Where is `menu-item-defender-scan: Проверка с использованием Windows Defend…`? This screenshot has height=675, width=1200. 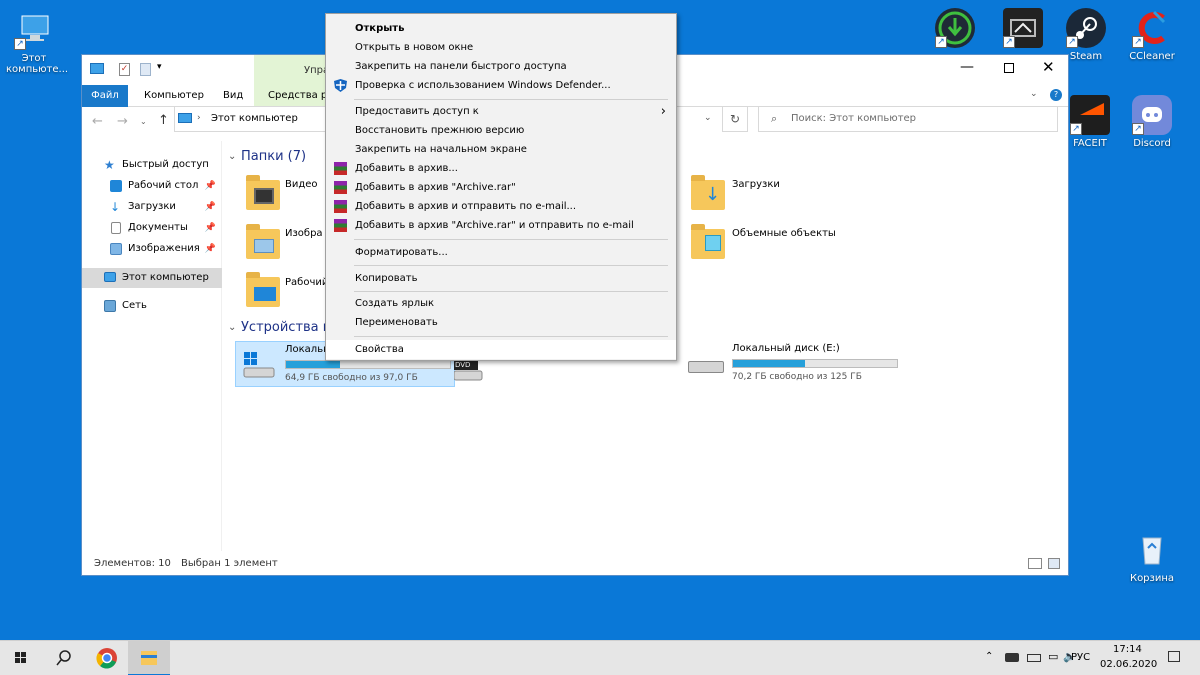 menu-item-defender-scan: Проверка с использованием Windows Defend… is located at coordinates (501, 85).